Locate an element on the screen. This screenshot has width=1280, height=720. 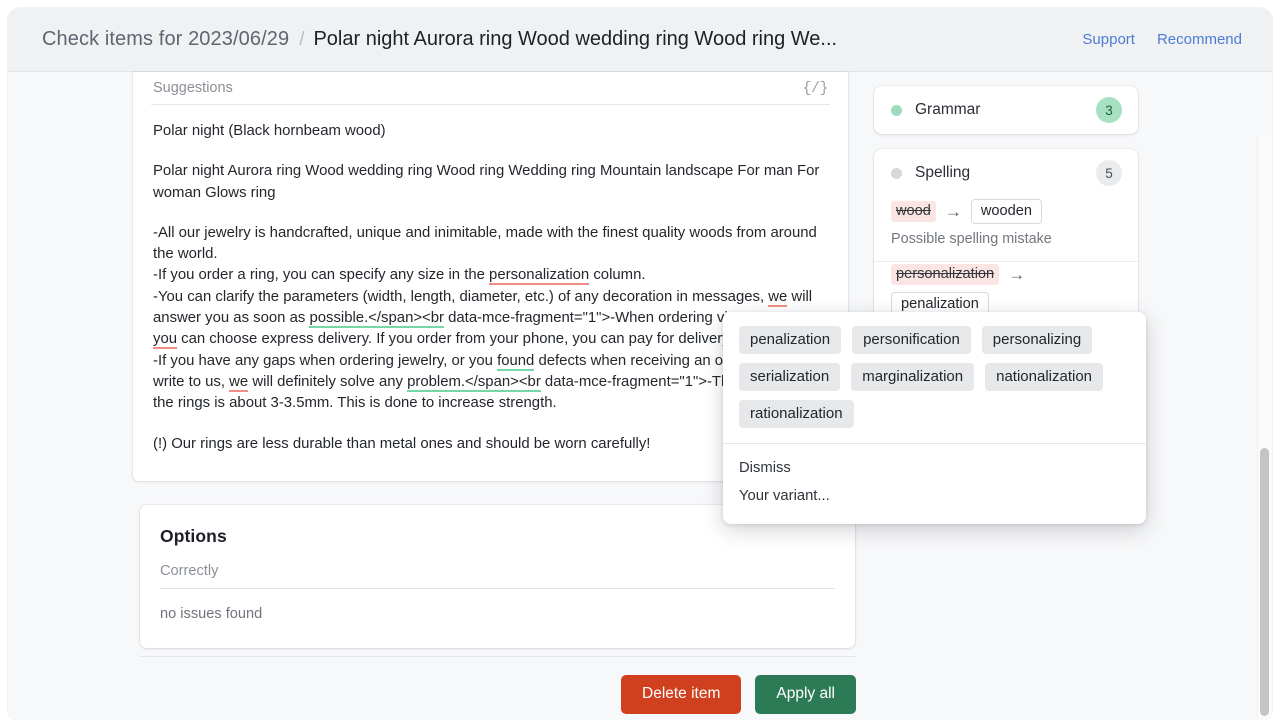
spelling-title: Spelling is located at coordinates (943, 172).